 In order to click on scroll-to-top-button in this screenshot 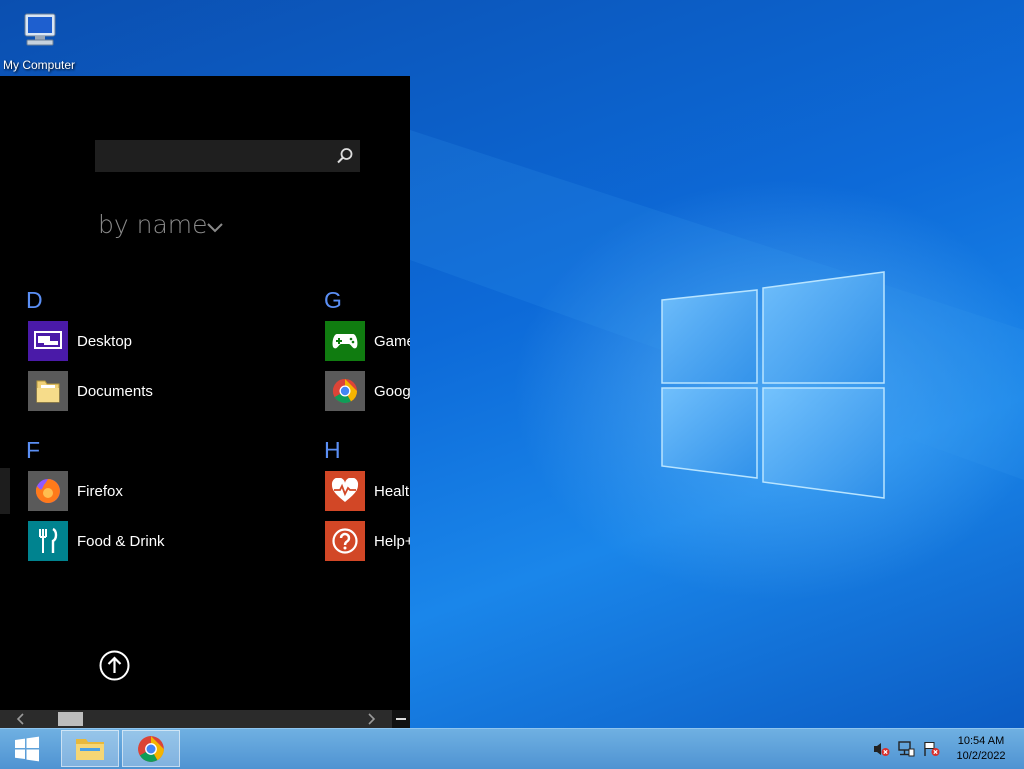, I will do `click(114, 665)`.